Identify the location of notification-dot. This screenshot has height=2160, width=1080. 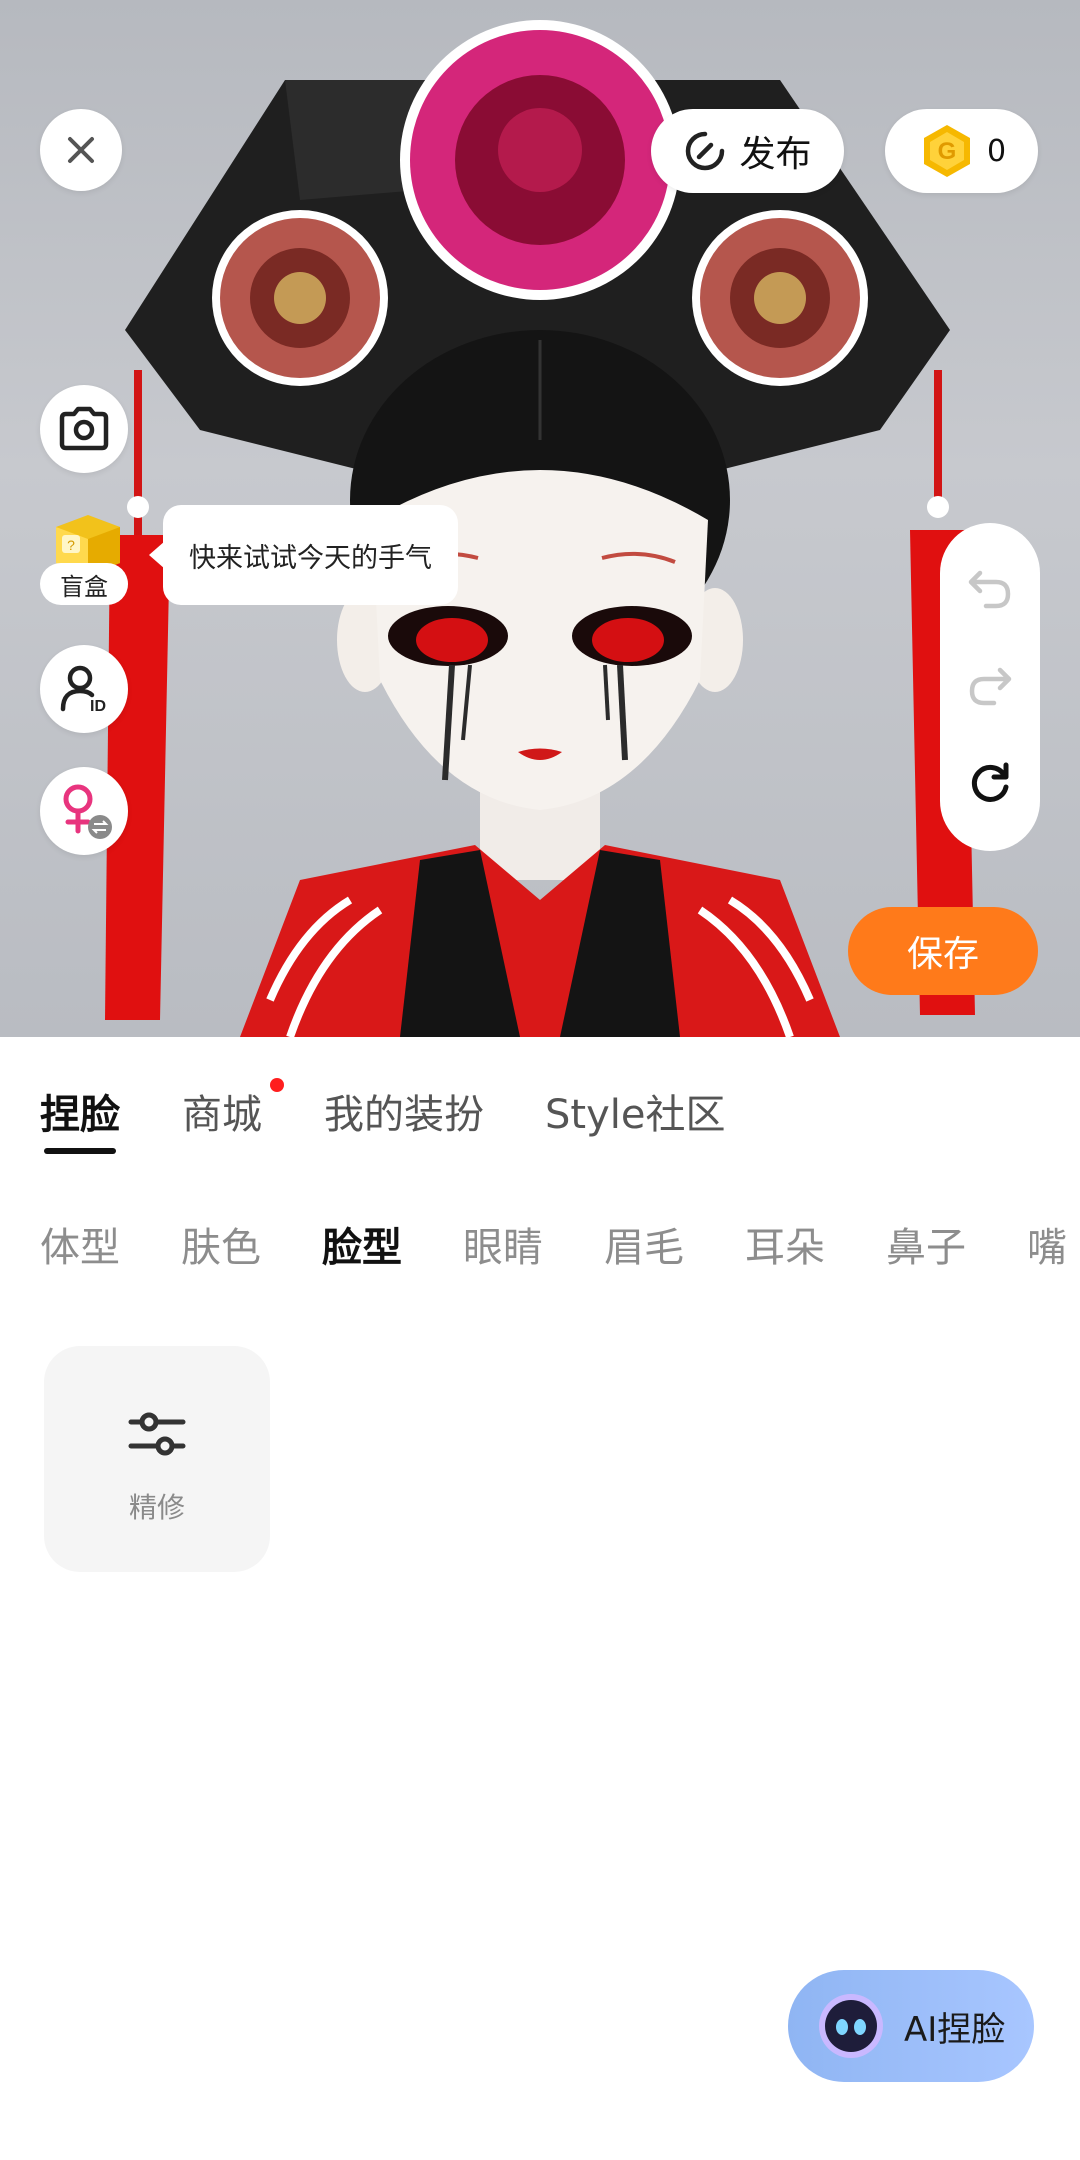
(277, 1085).